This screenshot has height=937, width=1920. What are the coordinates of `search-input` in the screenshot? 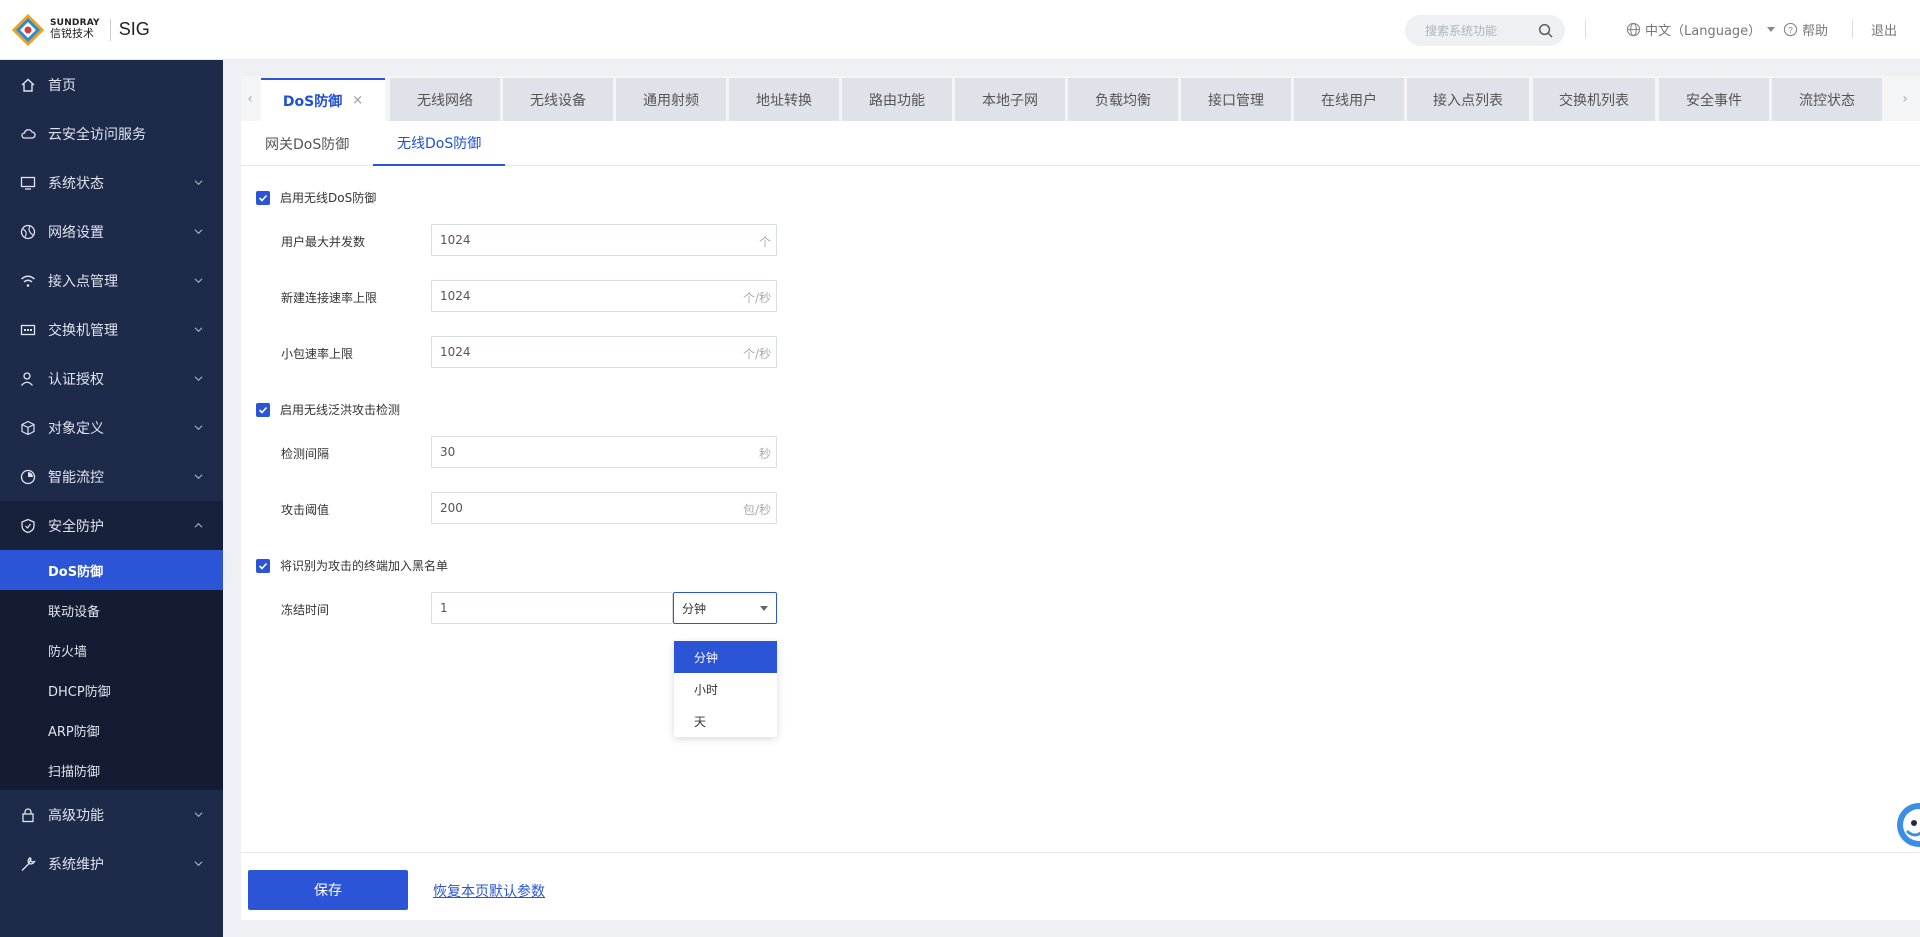 It's located at (1480, 30).